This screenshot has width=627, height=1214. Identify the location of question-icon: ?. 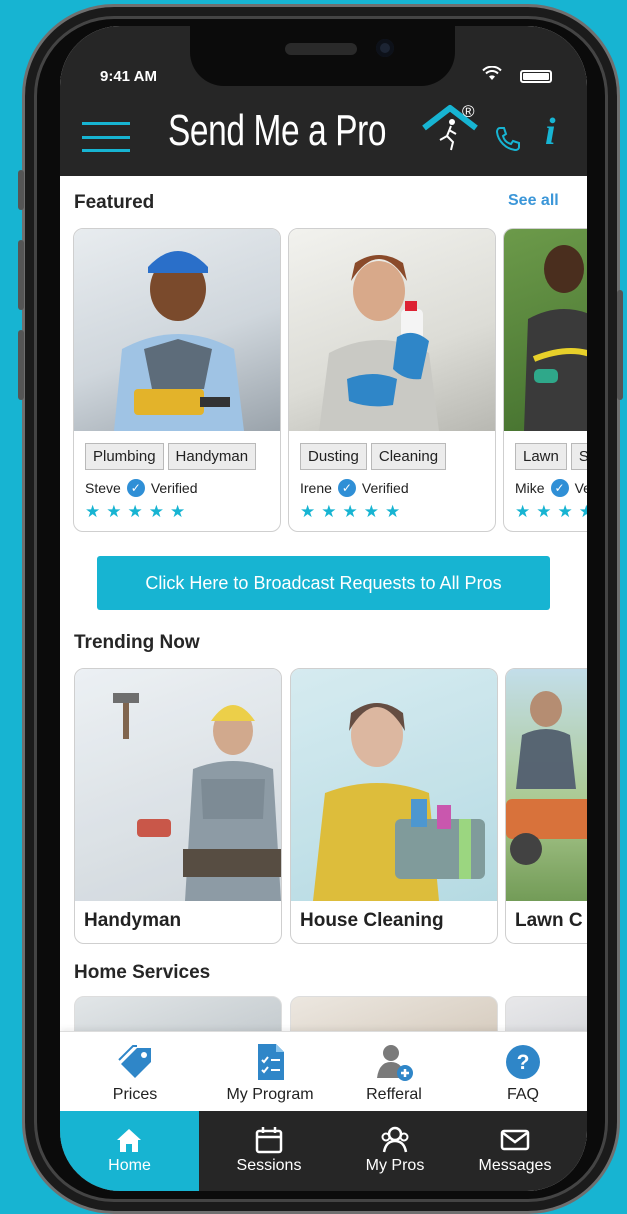
(523, 1062).